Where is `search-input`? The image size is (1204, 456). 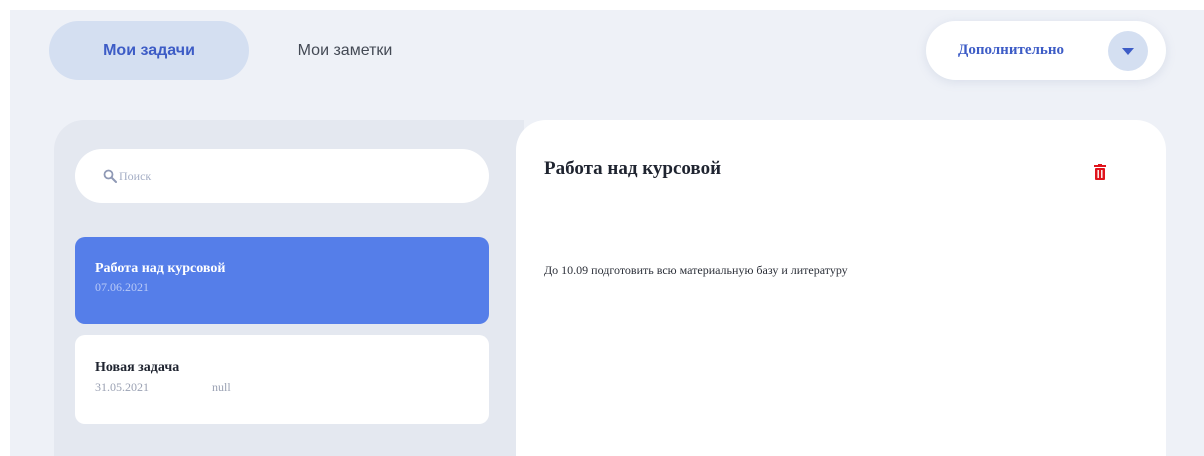
search-input is located at coordinates (289, 176).